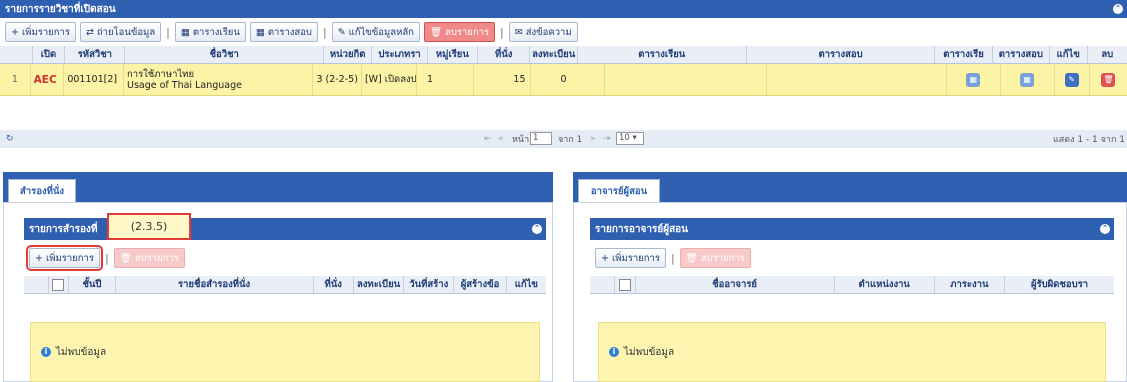 The width and height of the screenshot is (1127, 382). I want to click on col-header: ตารางเรียน, so click(662, 54).